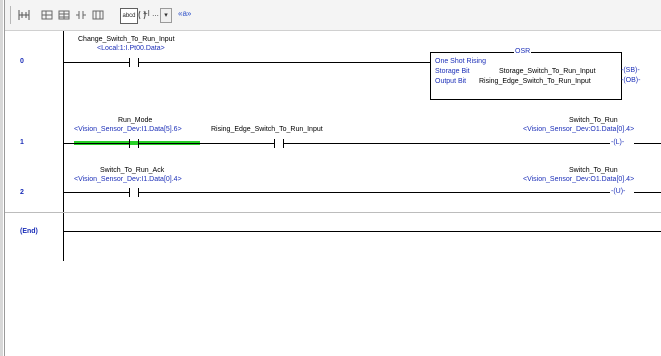  What do you see at coordinates (333, 212) in the screenshot?
I see `rung-separator` at bounding box center [333, 212].